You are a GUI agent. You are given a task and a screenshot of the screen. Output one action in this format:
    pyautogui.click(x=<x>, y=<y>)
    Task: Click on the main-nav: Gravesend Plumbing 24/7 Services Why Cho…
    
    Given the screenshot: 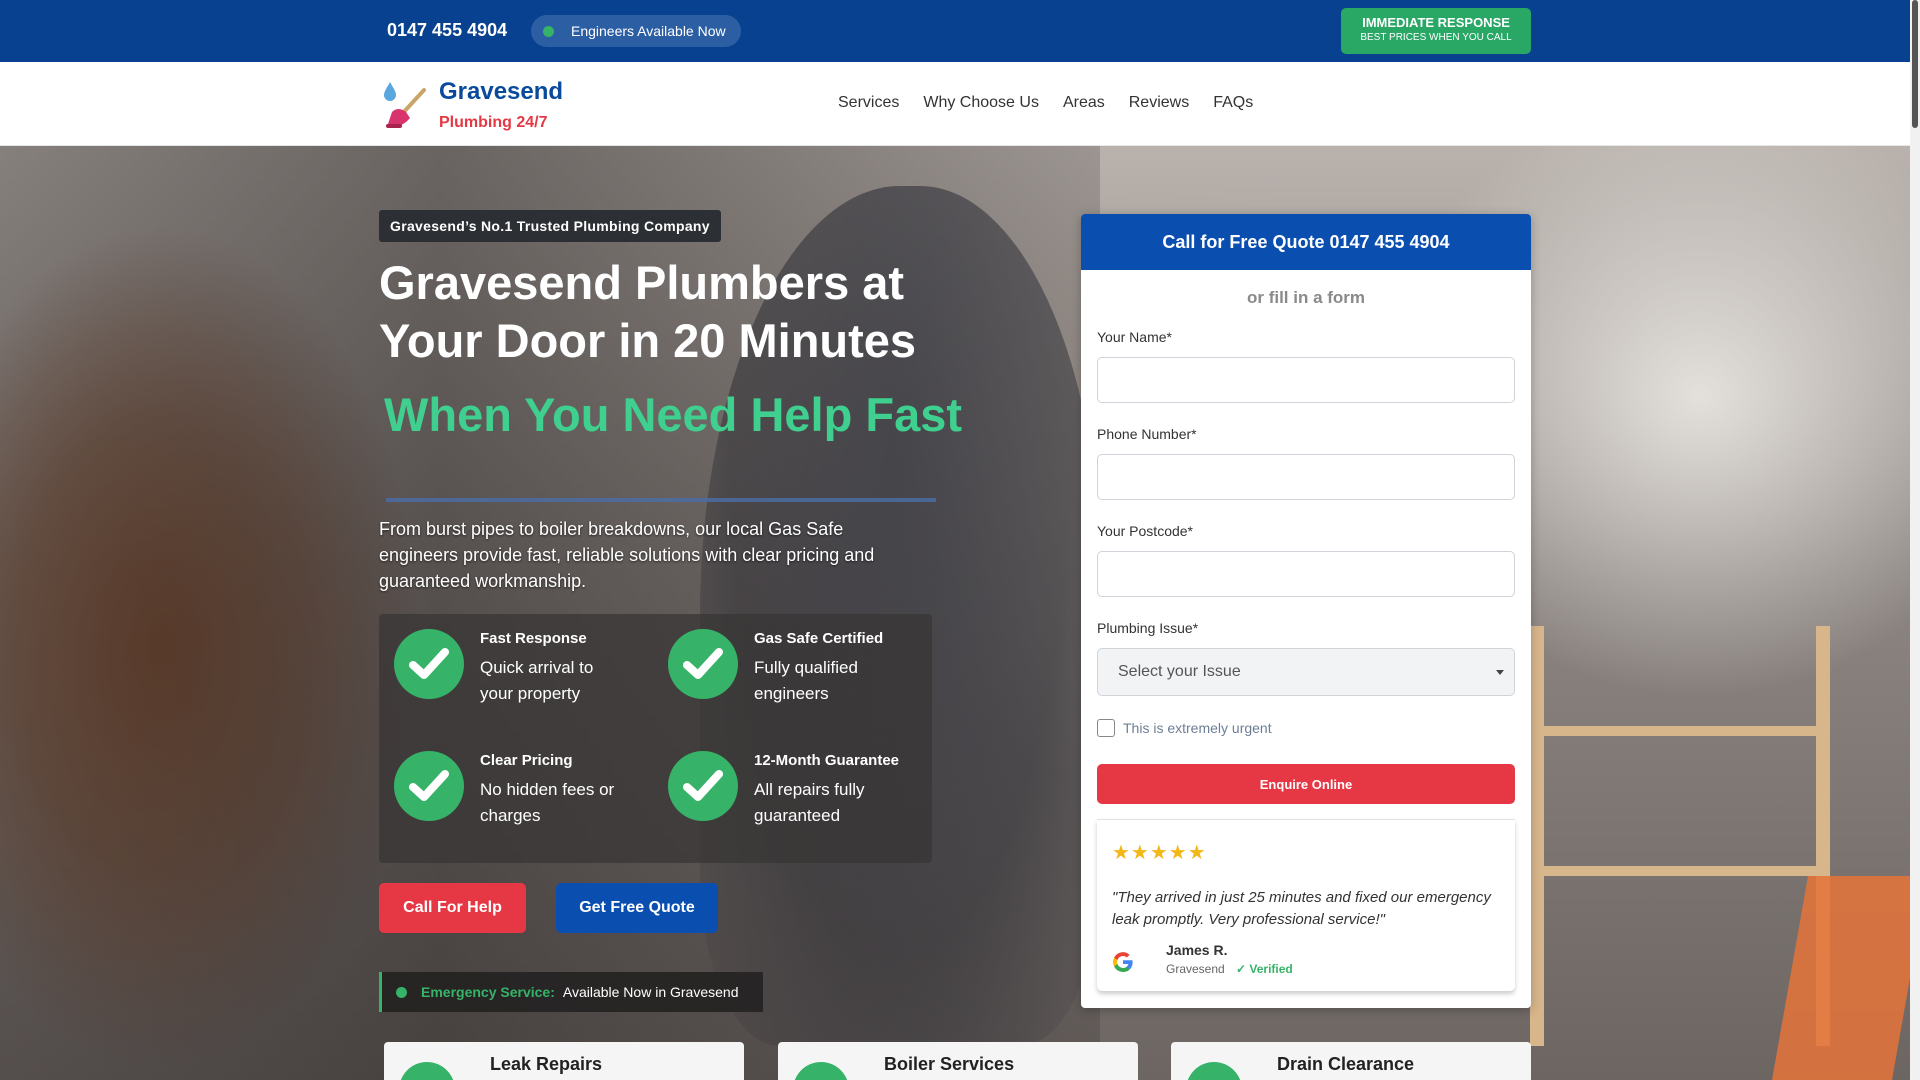 What is the action you would take?
    pyautogui.click(x=955, y=104)
    